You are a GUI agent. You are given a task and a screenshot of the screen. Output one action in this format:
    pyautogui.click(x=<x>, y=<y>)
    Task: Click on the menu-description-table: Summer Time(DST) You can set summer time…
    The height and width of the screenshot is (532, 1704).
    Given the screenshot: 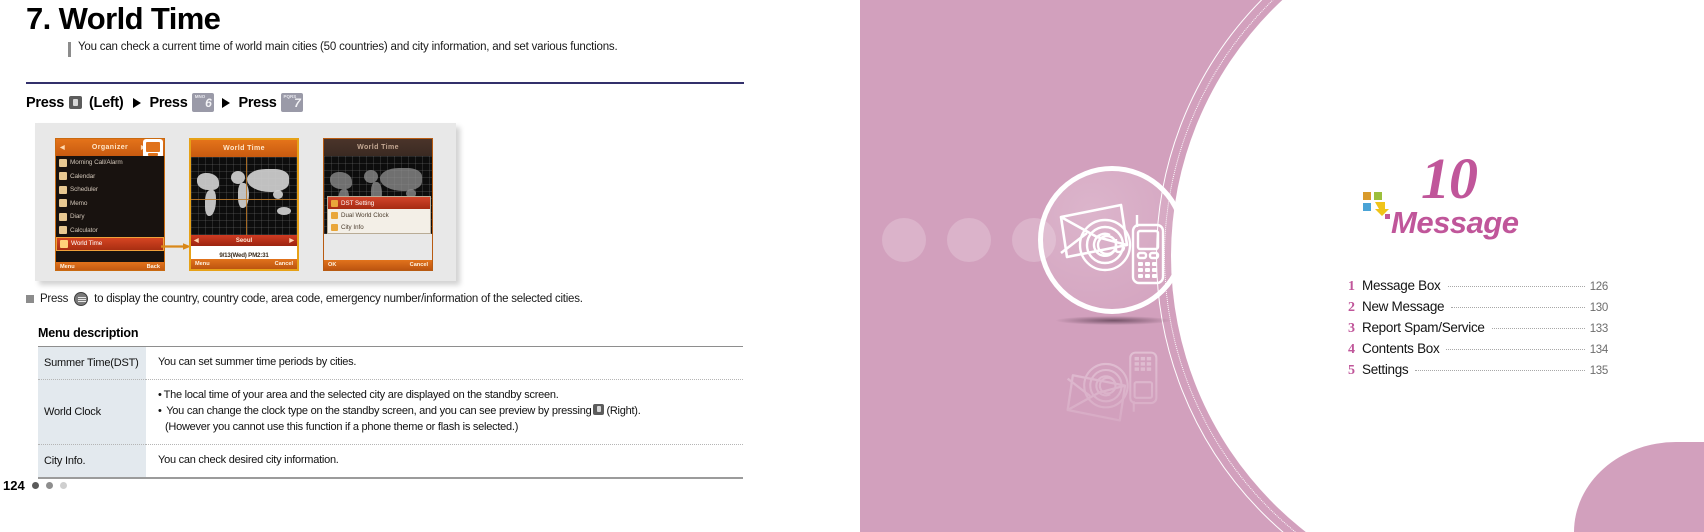 What is the action you would take?
    pyautogui.click(x=390, y=412)
    